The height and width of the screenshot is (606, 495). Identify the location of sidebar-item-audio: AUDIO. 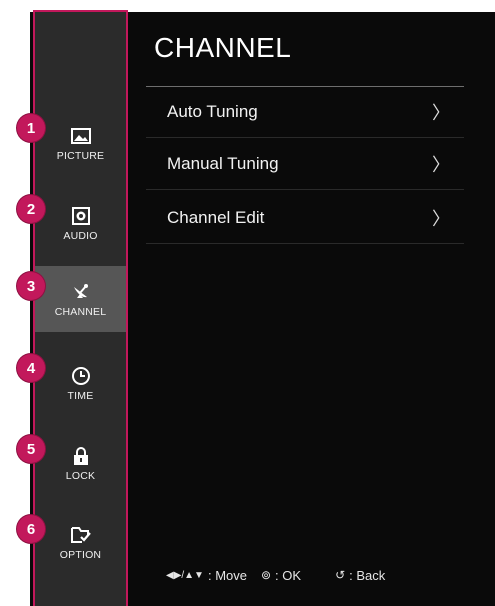
(80, 223).